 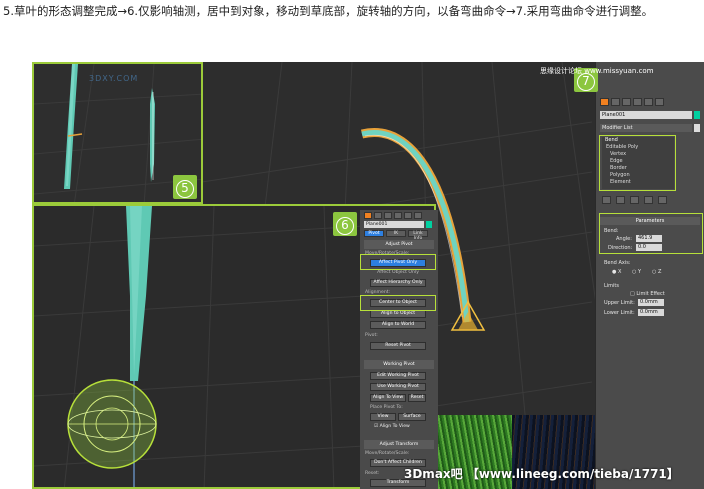 I want to click on align-to-view-checkbox: ☑ Align To View, so click(x=392, y=426).